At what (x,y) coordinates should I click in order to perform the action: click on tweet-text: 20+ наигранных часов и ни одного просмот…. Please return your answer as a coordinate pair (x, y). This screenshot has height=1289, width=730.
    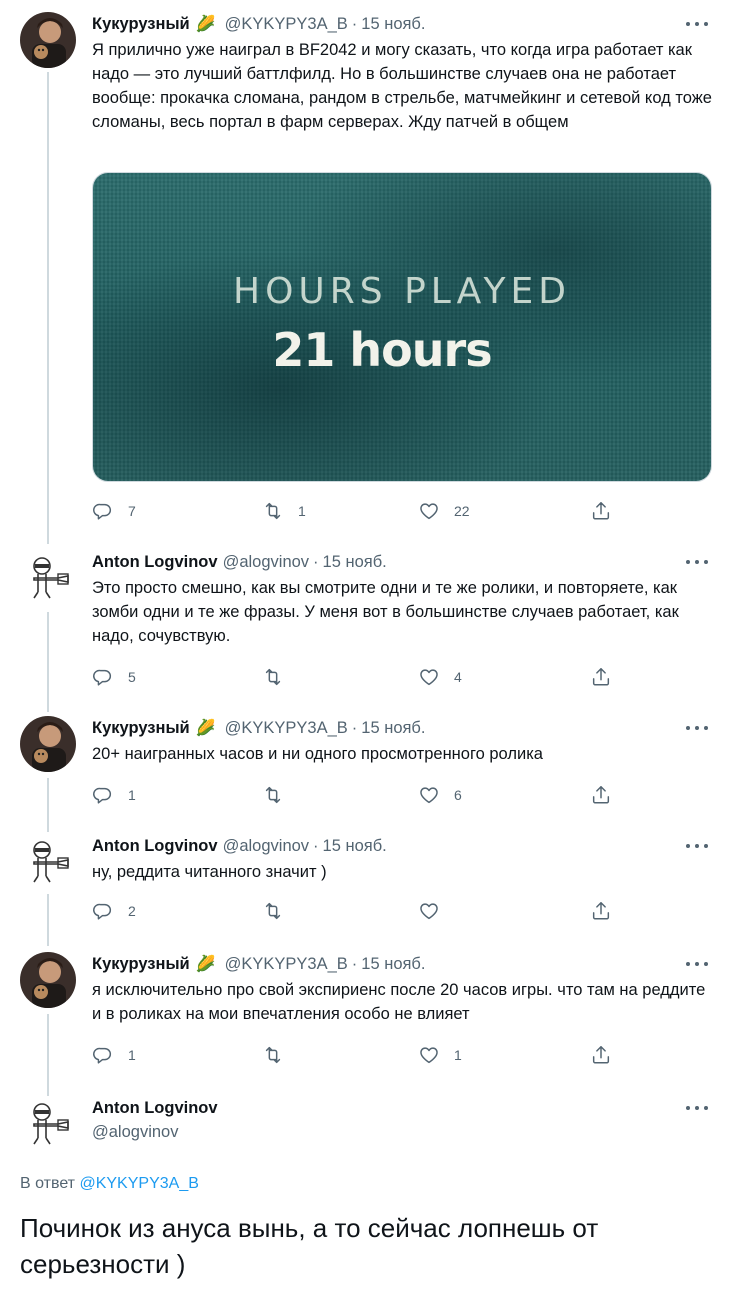
    Looking at the image, I should click on (317, 754).